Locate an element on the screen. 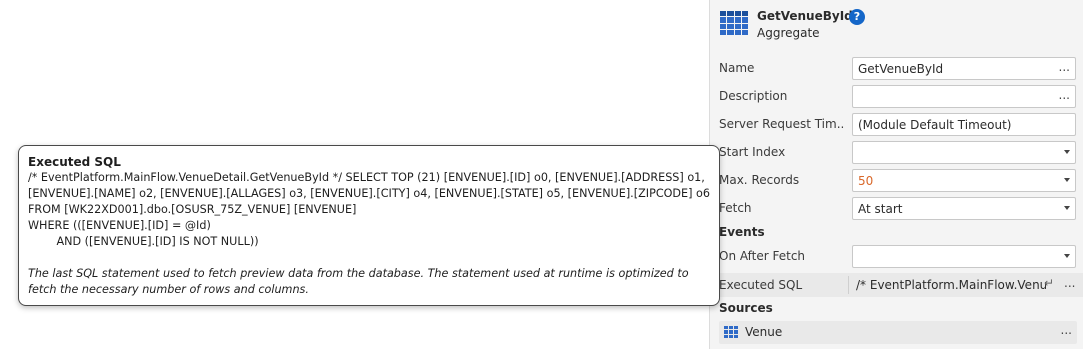  max-records-label: Max. Records is located at coordinates (759, 180).